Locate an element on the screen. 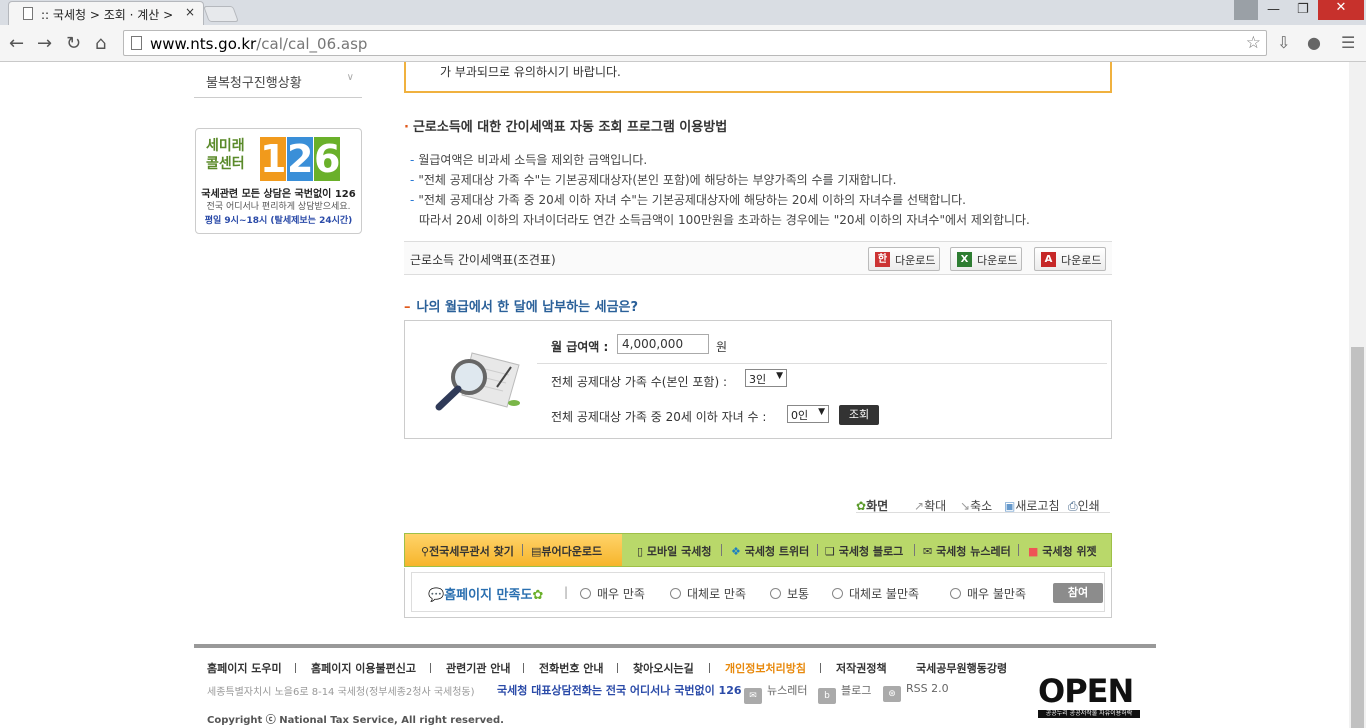  back-icon: ← is located at coordinates (16, 43).